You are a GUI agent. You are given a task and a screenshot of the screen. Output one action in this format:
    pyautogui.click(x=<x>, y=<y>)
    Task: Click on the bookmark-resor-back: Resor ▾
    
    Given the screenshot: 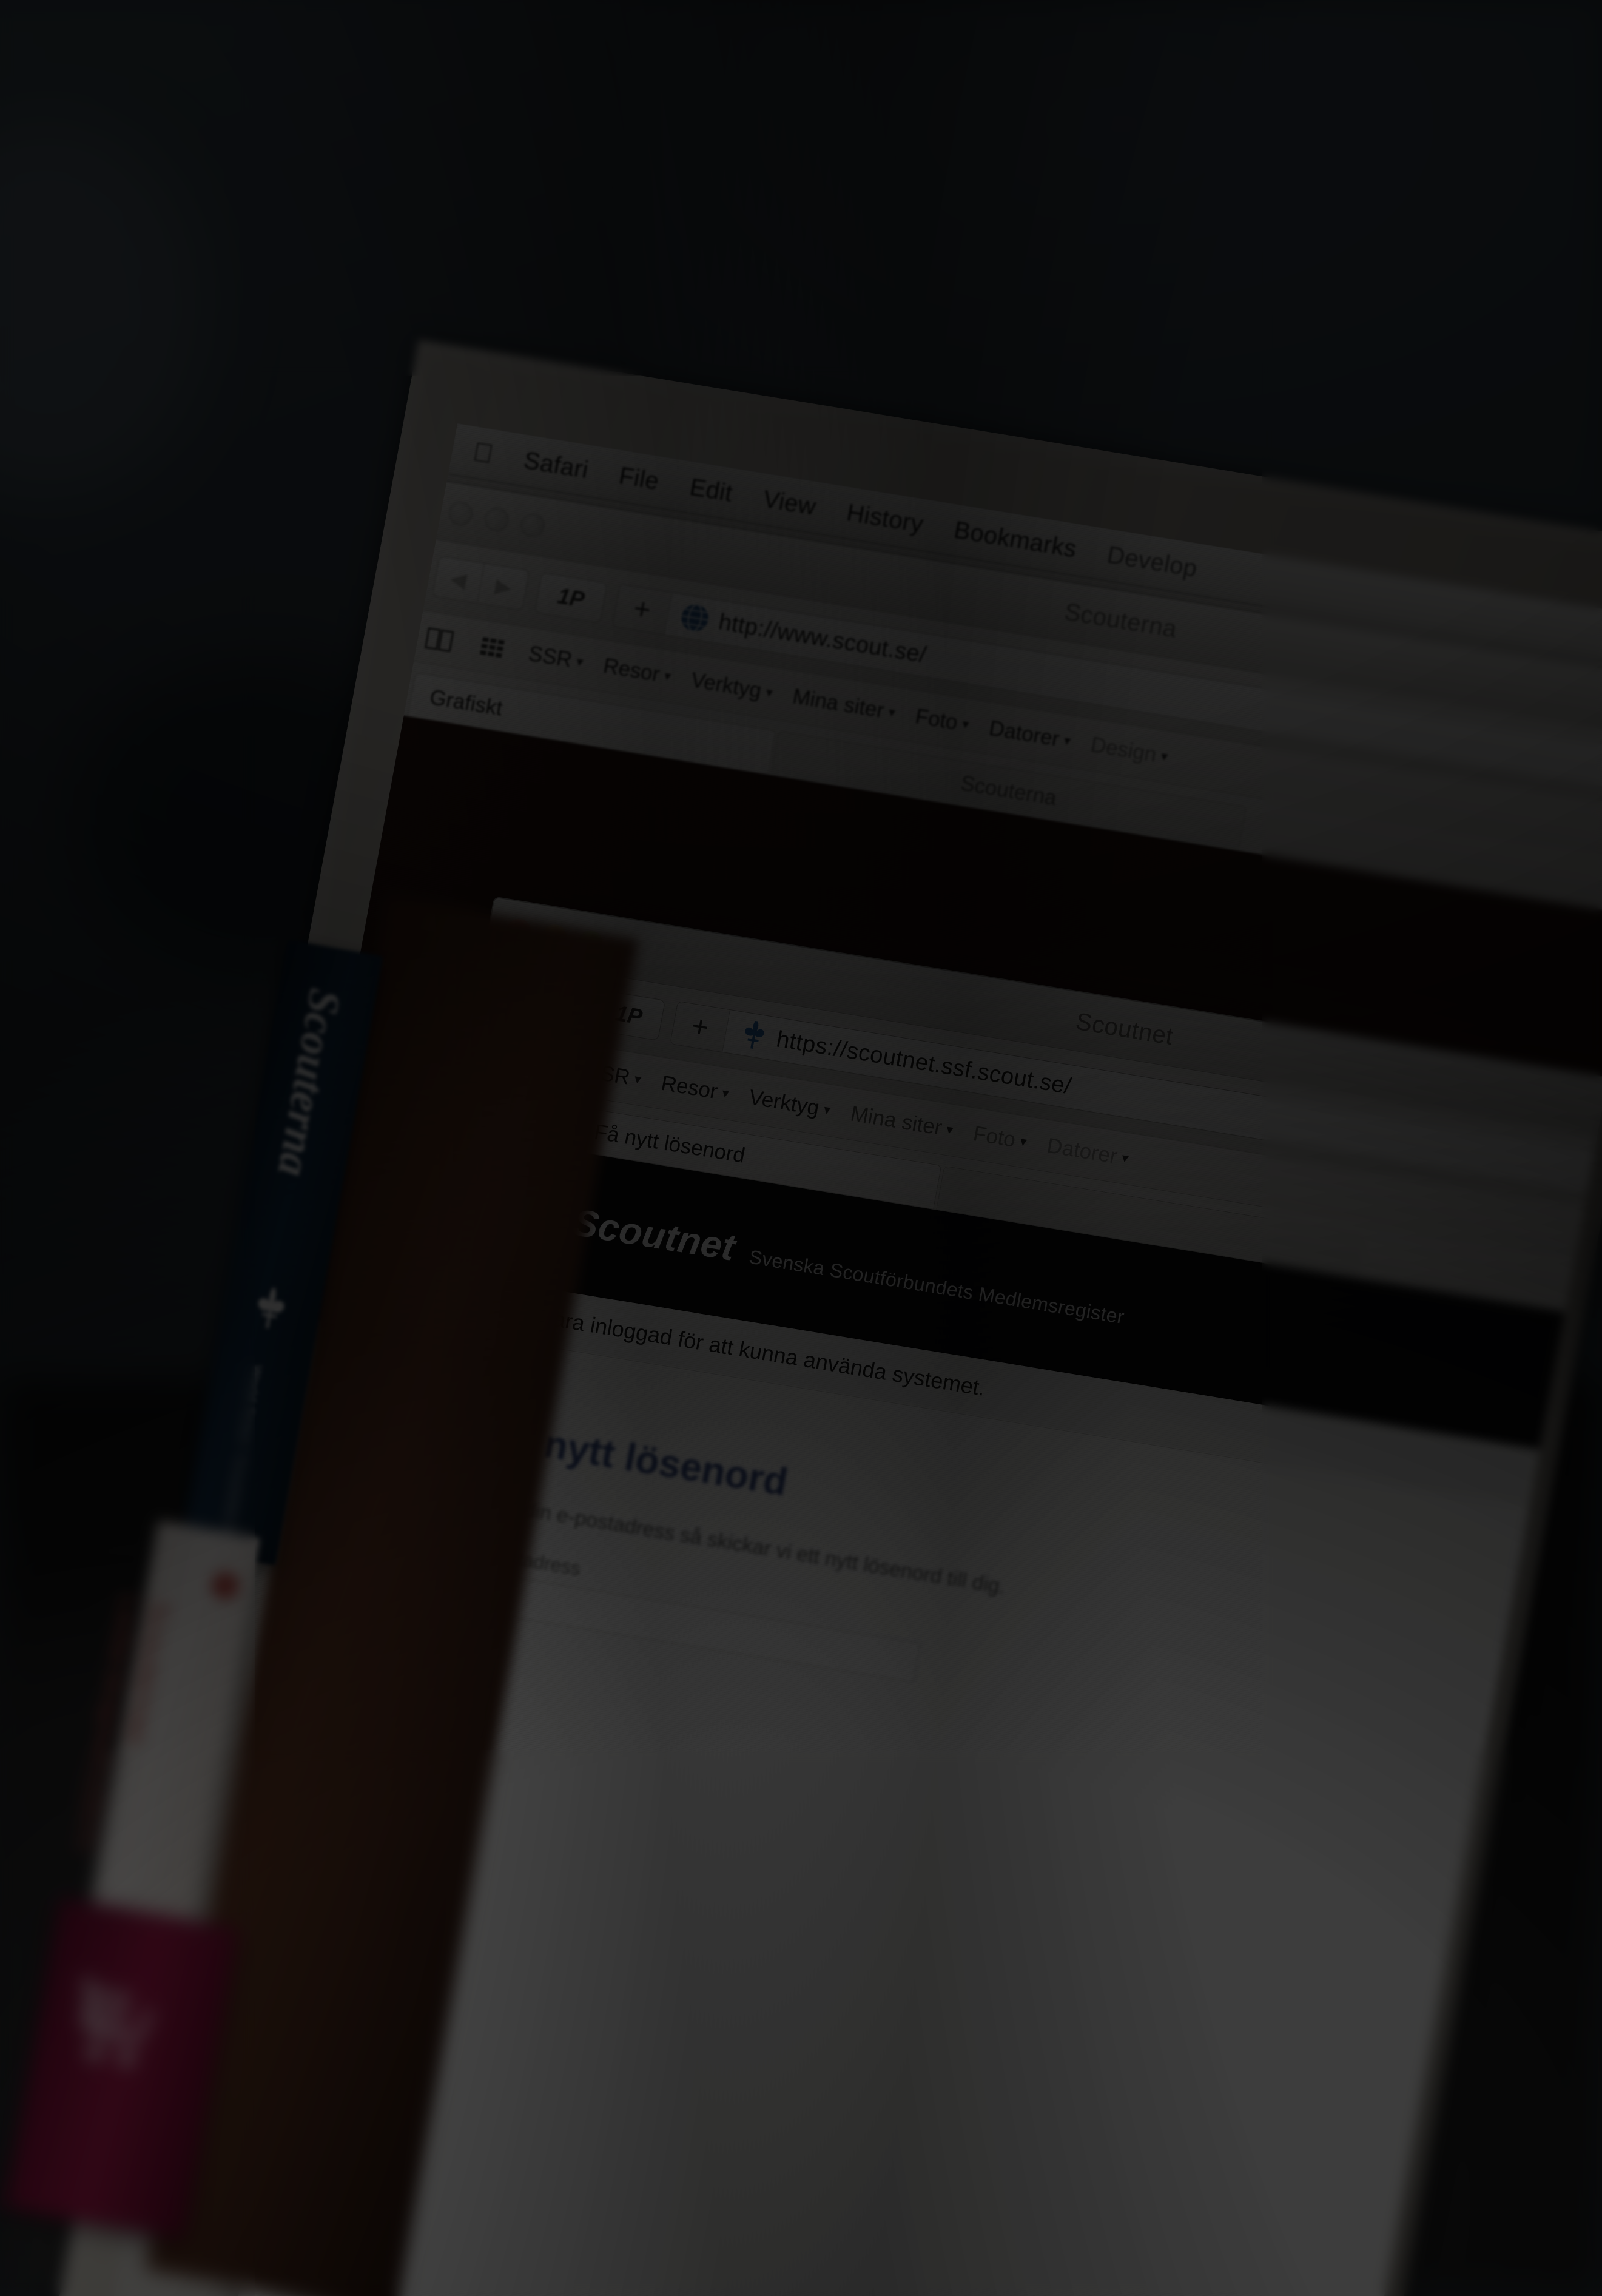 What is the action you would take?
    pyautogui.click(x=637, y=671)
    